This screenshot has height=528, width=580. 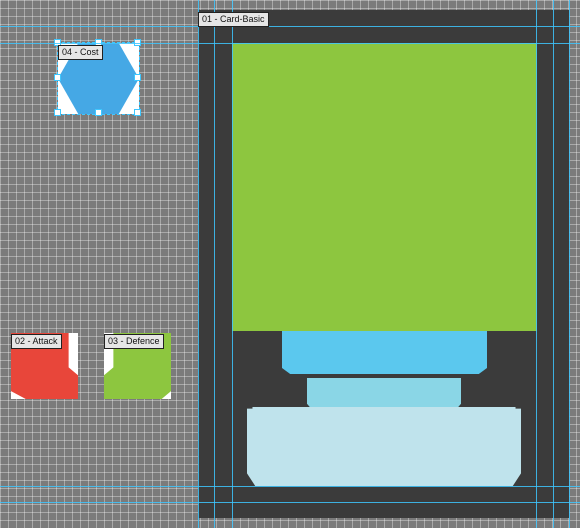 I want to click on layer-label-card-basic: 01 - Card-Basic, so click(x=233, y=19).